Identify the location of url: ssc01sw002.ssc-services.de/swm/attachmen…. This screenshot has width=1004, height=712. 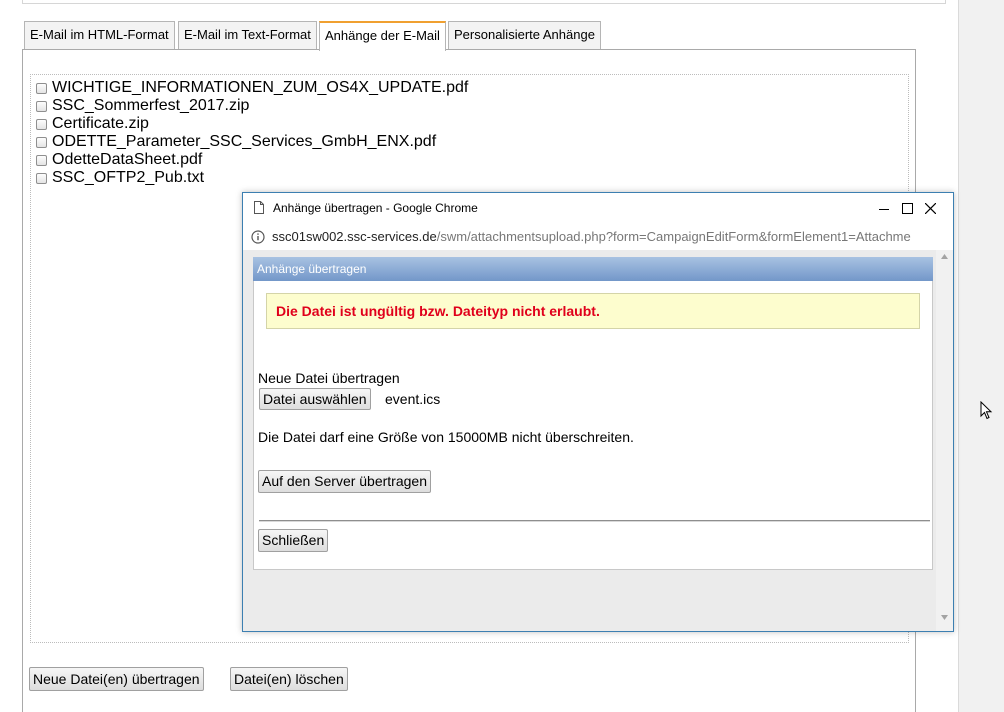
(591, 237).